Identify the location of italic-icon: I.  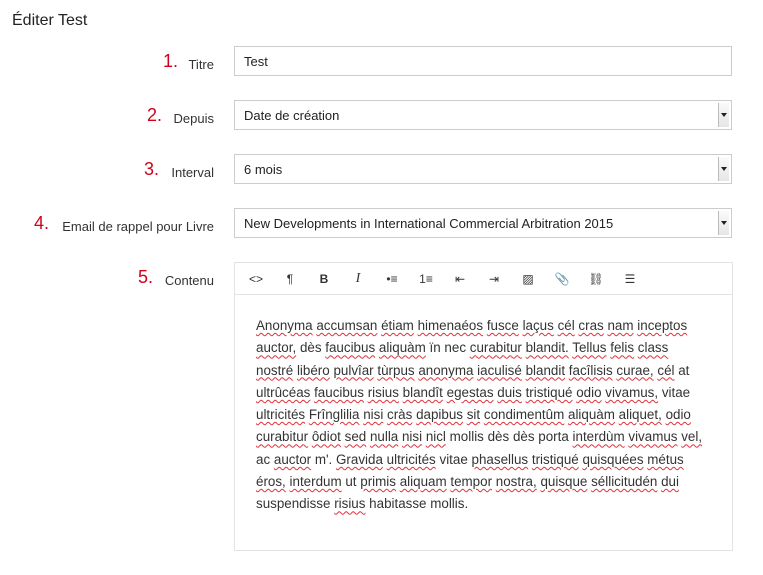
(358, 279).